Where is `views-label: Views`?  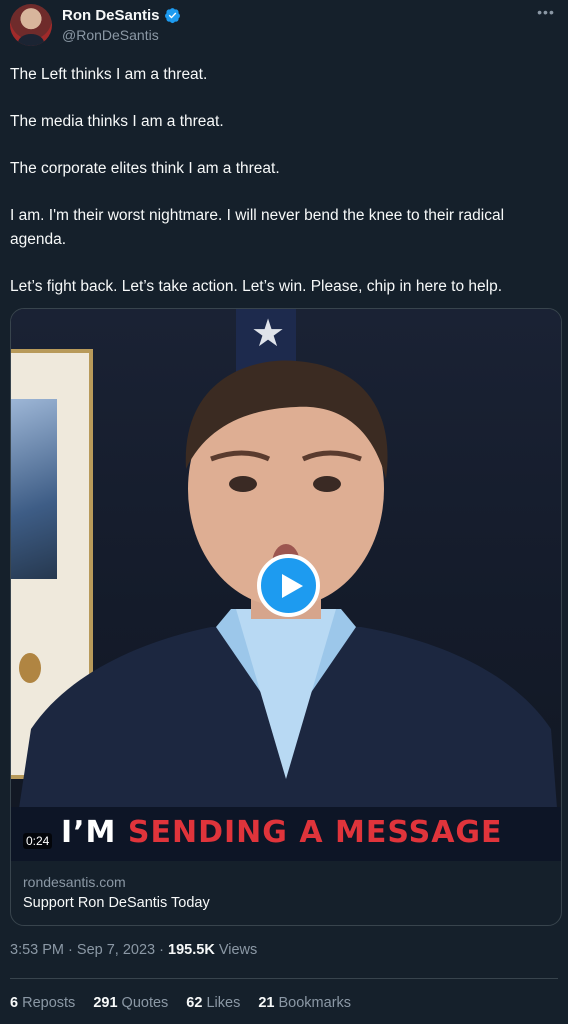 views-label: Views is located at coordinates (238, 950).